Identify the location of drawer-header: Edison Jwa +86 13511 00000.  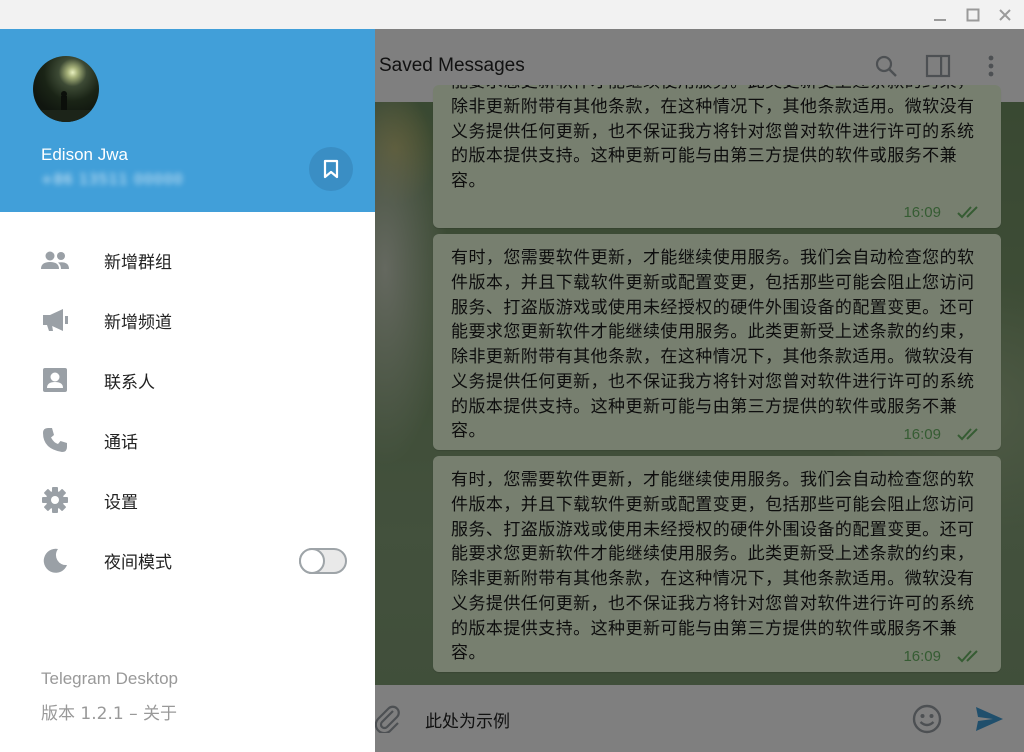
(187, 120).